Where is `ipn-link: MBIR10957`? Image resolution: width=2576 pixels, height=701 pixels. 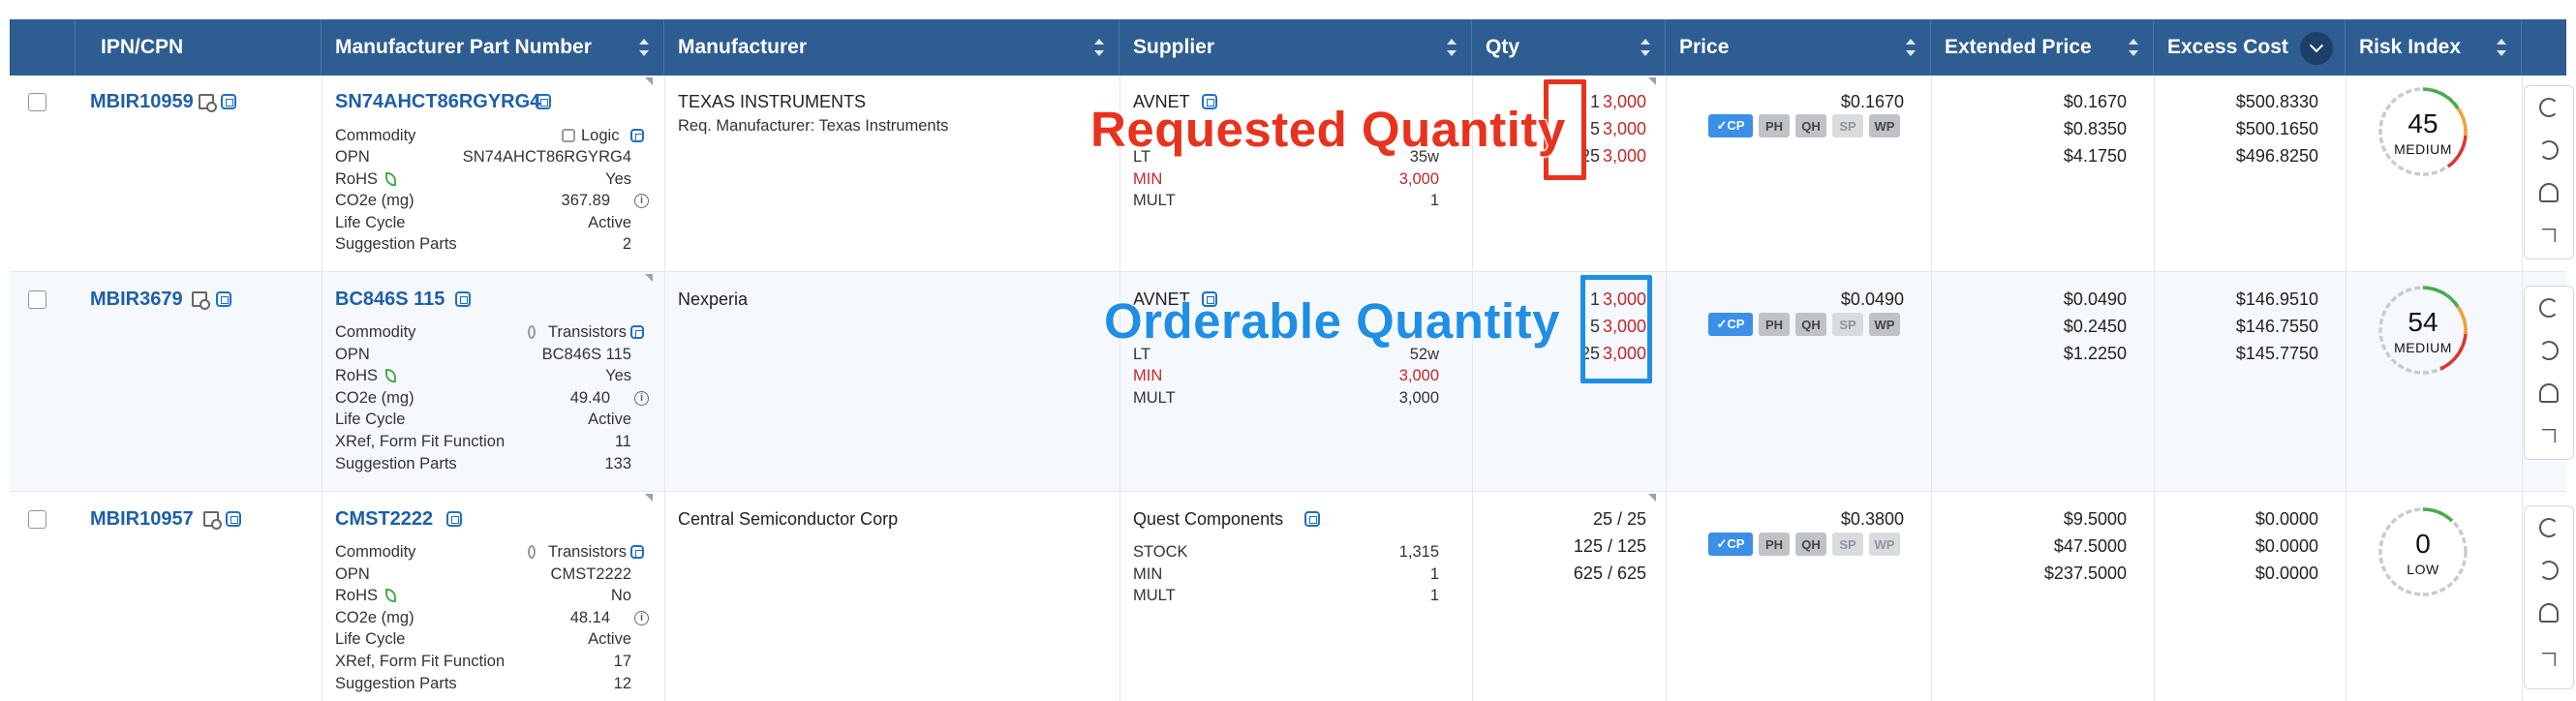 ipn-link: MBIR10957 is located at coordinates (142, 519).